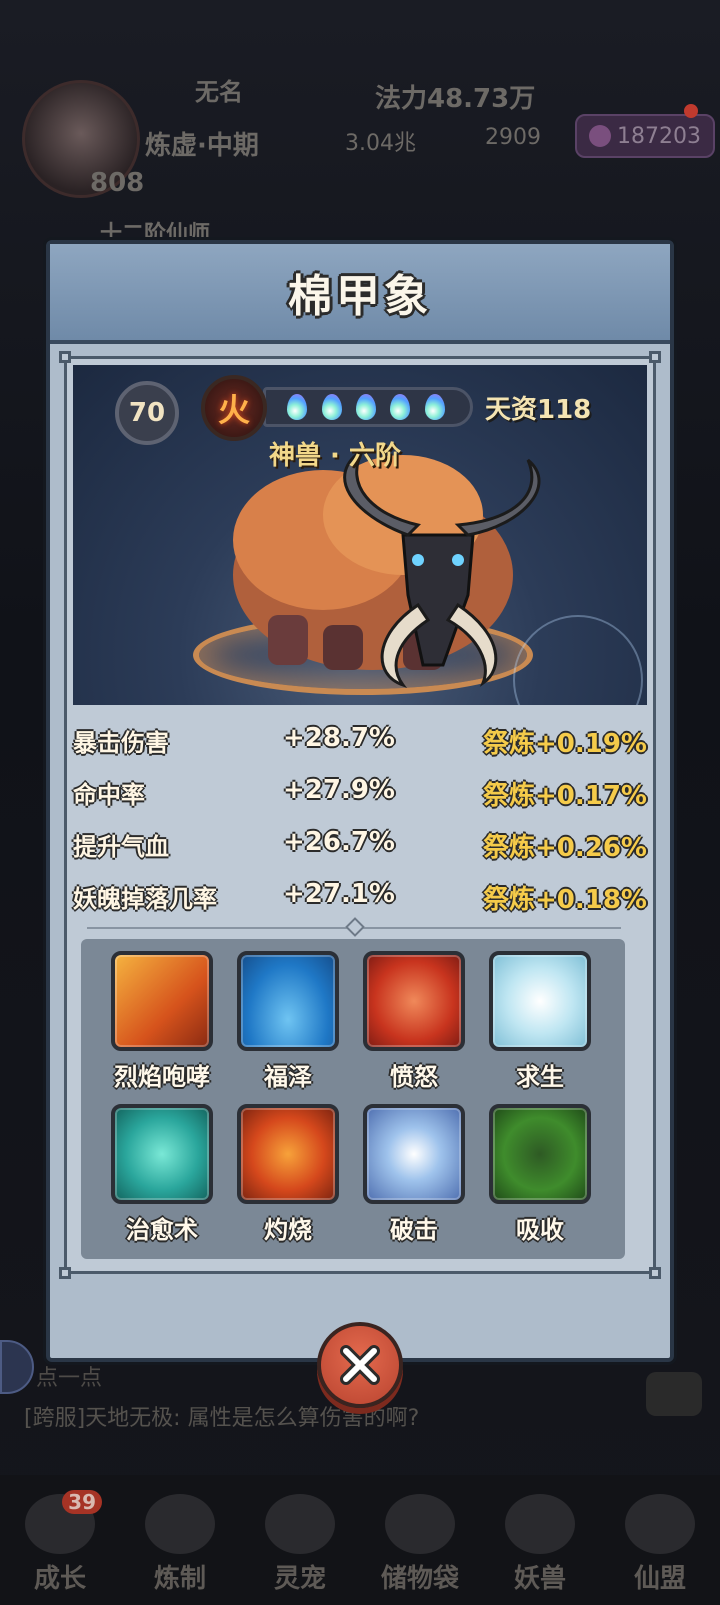 The height and width of the screenshot is (1605, 720). Describe the element at coordinates (300, 1524) in the screenshot. I see `pet-icon` at that location.